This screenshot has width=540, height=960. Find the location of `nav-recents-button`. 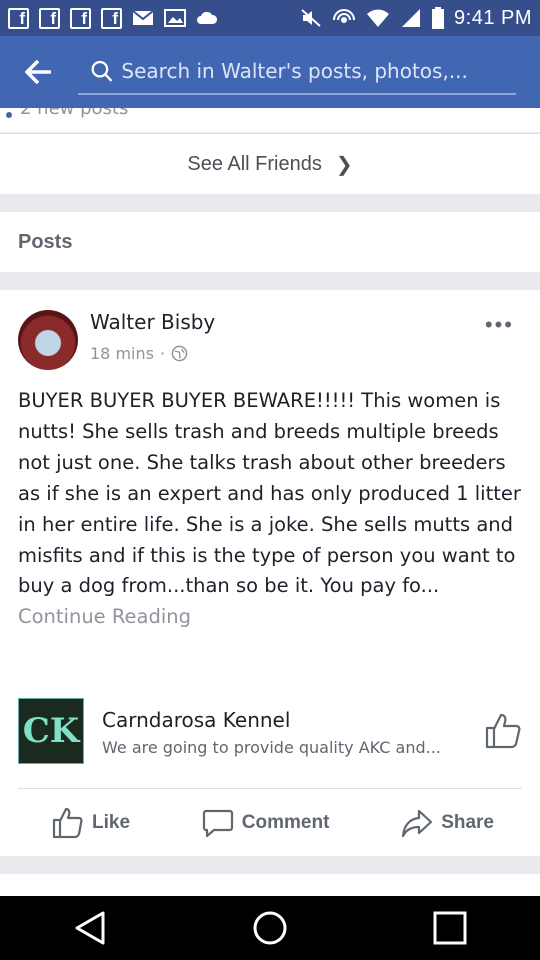

nav-recents-button is located at coordinates (450, 928).